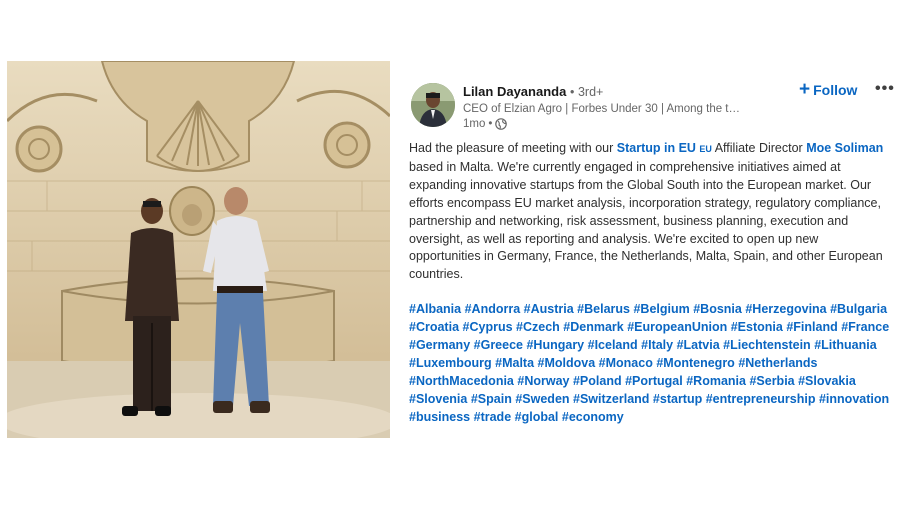 This screenshot has width=900, height=505. What do you see at coordinates (661, 309) in the screenshot?
I see `hashtag-link: #Belgium` at bounding box center [661, 309].